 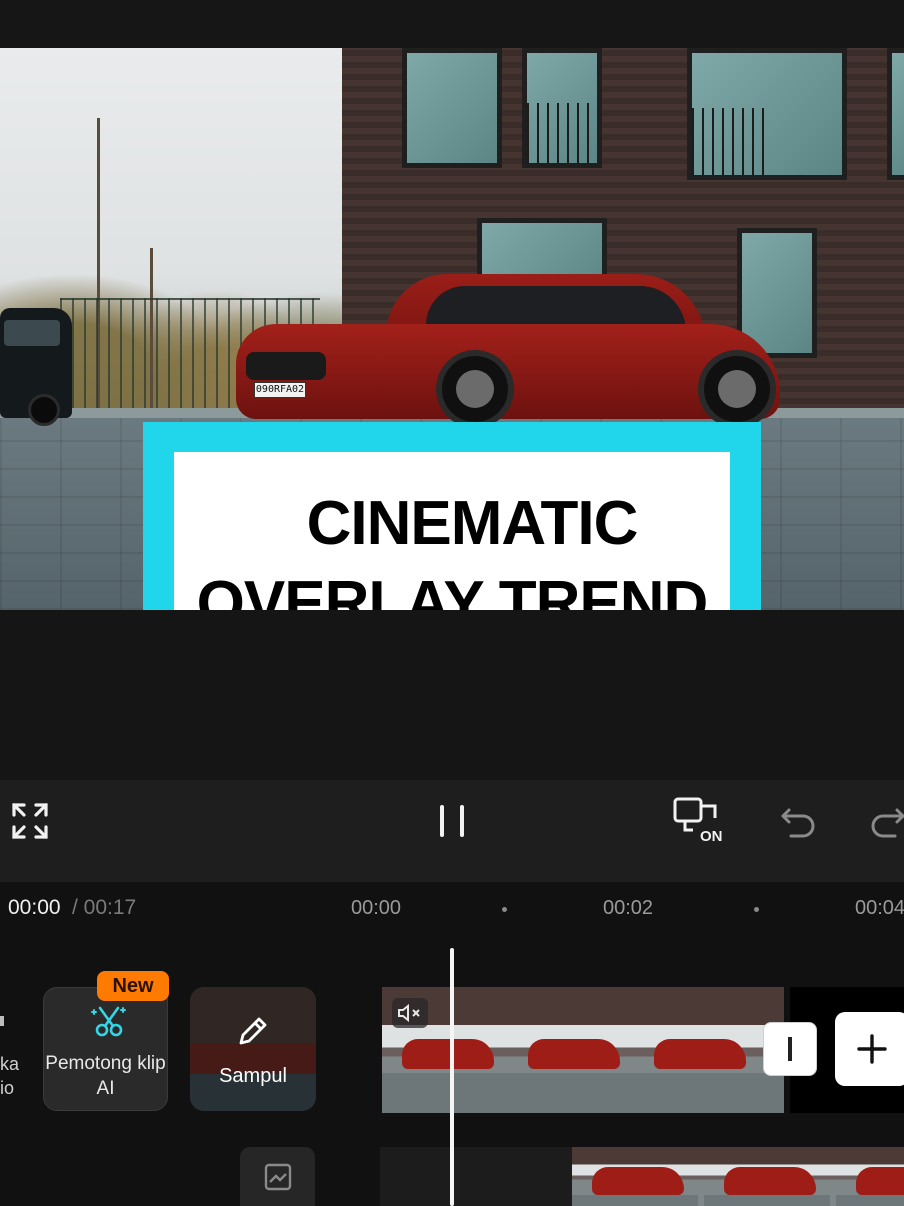 I want to click on black-suv, so click(x=36, y=367).